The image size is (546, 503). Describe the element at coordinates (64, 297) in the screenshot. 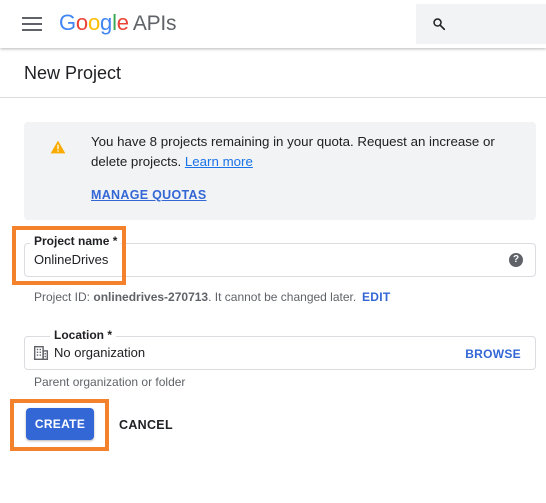

I see `project-id-prefix: Project ID:` at that location.